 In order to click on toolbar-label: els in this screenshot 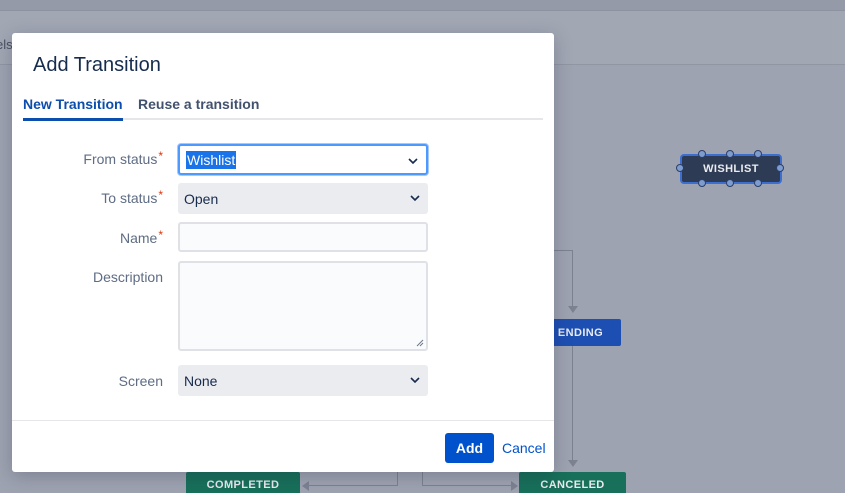, I will do `click(6, 44)`.